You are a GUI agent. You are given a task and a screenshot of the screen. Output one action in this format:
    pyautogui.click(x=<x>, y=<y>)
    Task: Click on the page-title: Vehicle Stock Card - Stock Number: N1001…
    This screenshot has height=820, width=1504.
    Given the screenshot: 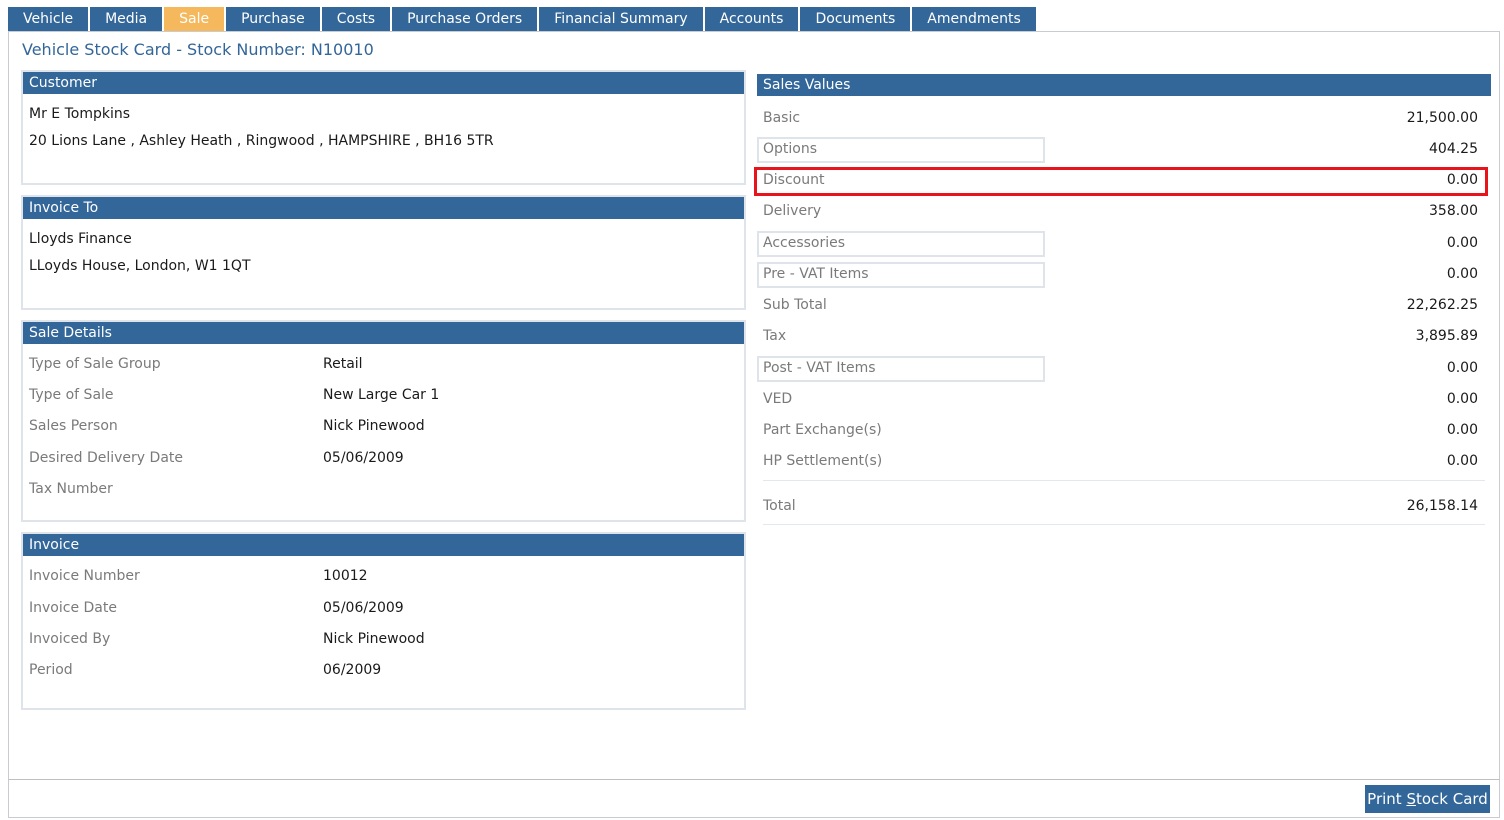 What is the action you would take?
    pyautogui.click(x=198, y=49)
    